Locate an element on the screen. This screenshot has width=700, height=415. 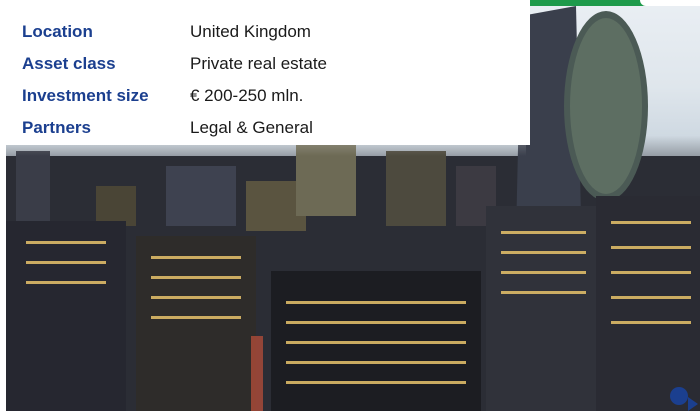
info-value: € 200-250 mln. is located at coordinates (247, 95).